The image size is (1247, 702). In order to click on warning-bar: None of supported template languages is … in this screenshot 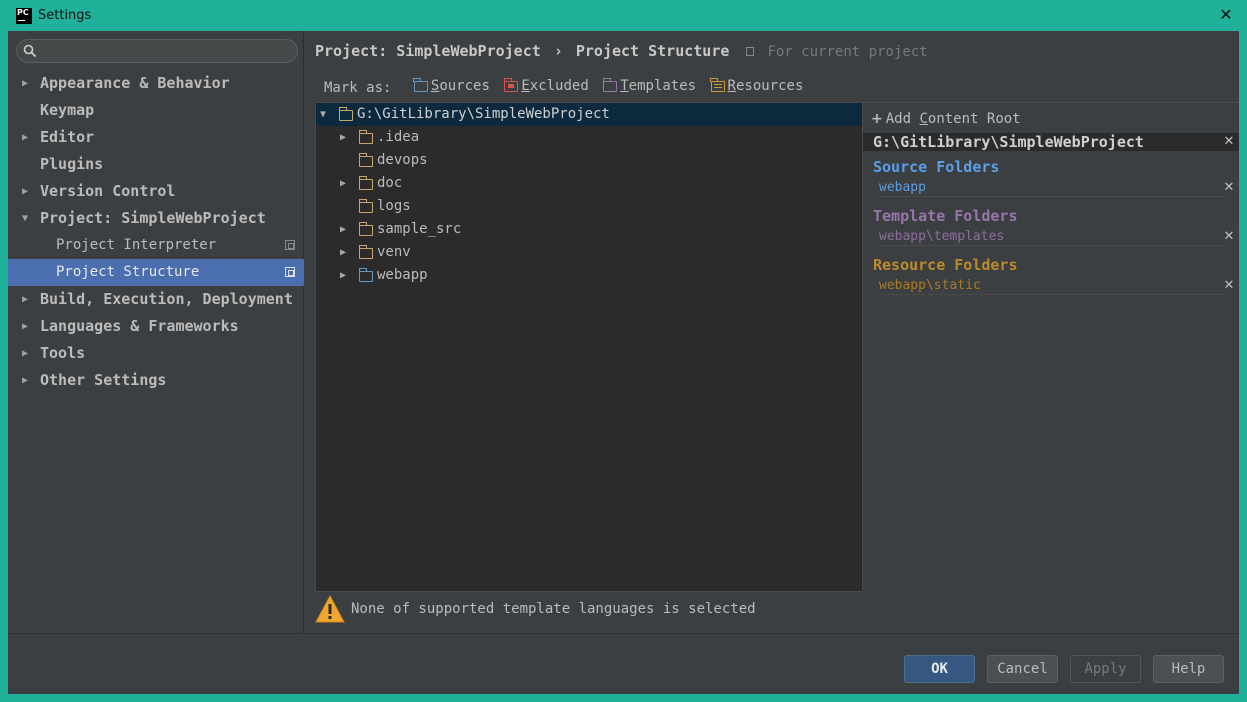, I will do `click(535, 609)`.